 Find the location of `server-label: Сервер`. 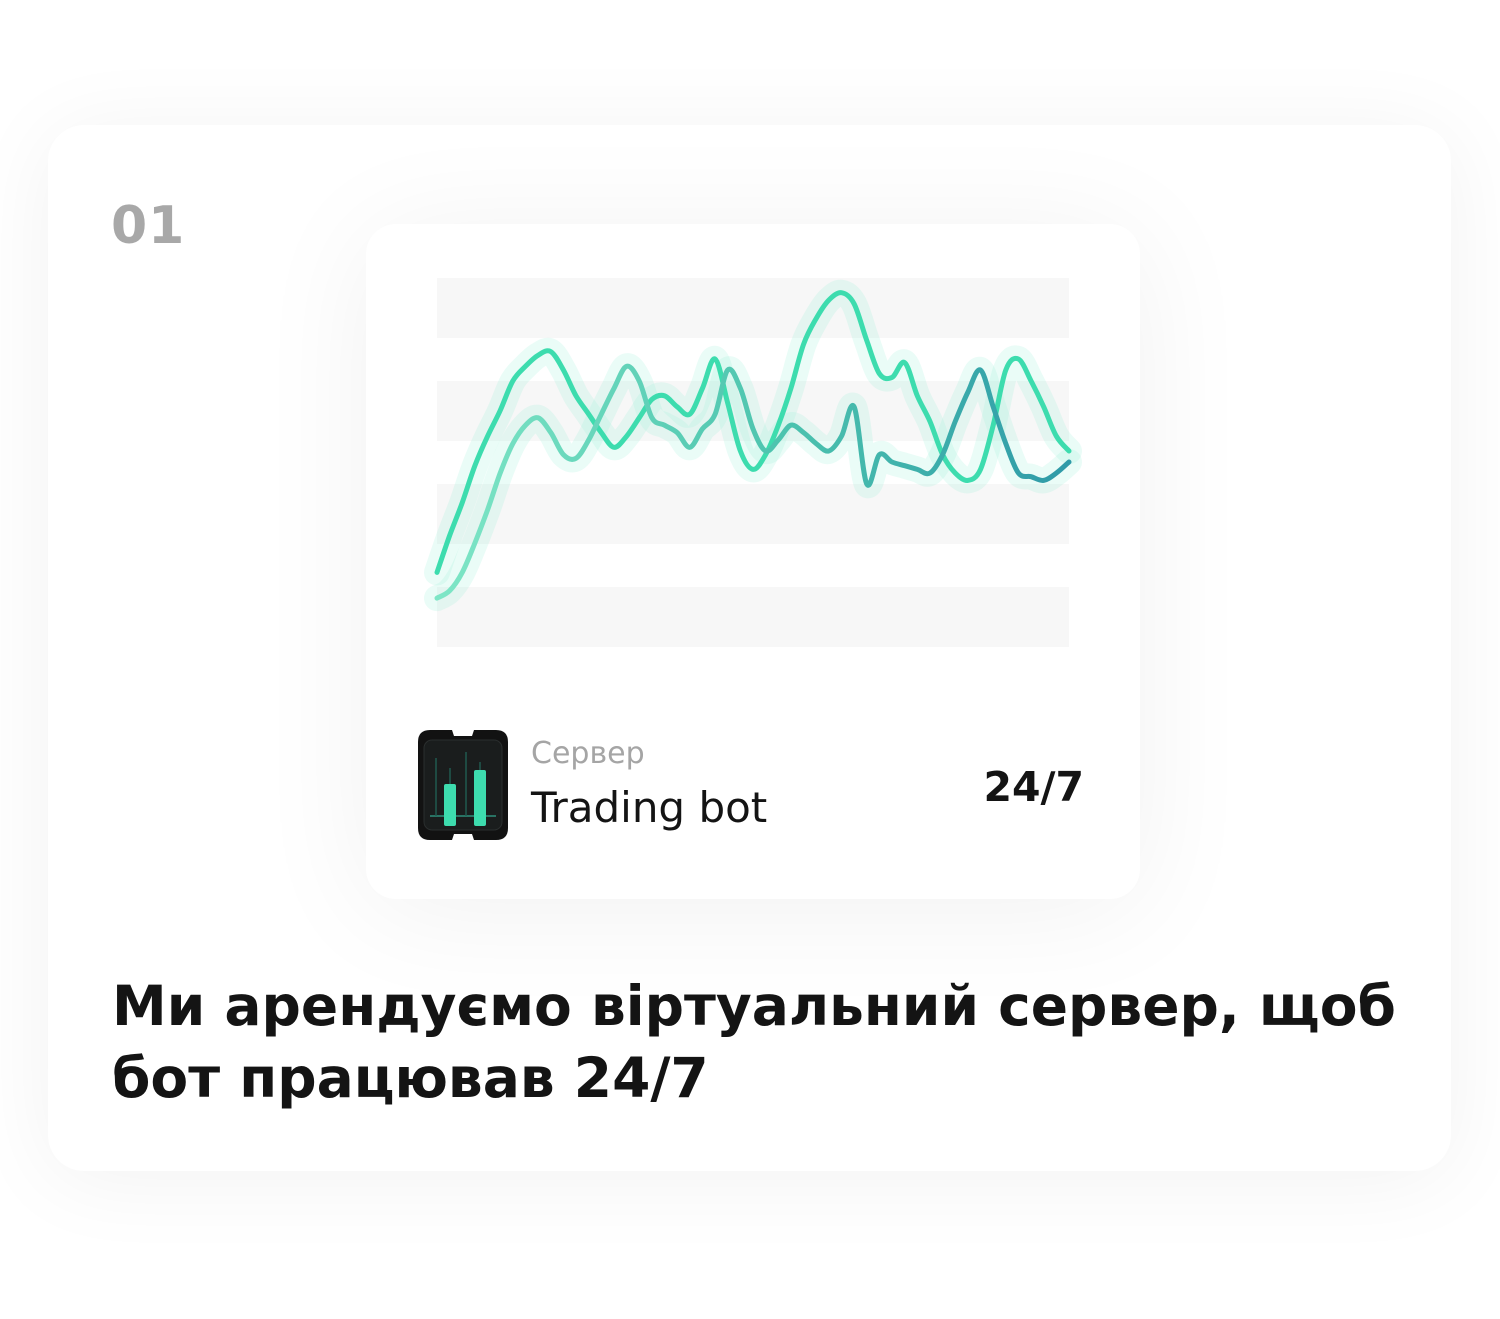

server-label: Сервер is located at coordinates (588, 753).